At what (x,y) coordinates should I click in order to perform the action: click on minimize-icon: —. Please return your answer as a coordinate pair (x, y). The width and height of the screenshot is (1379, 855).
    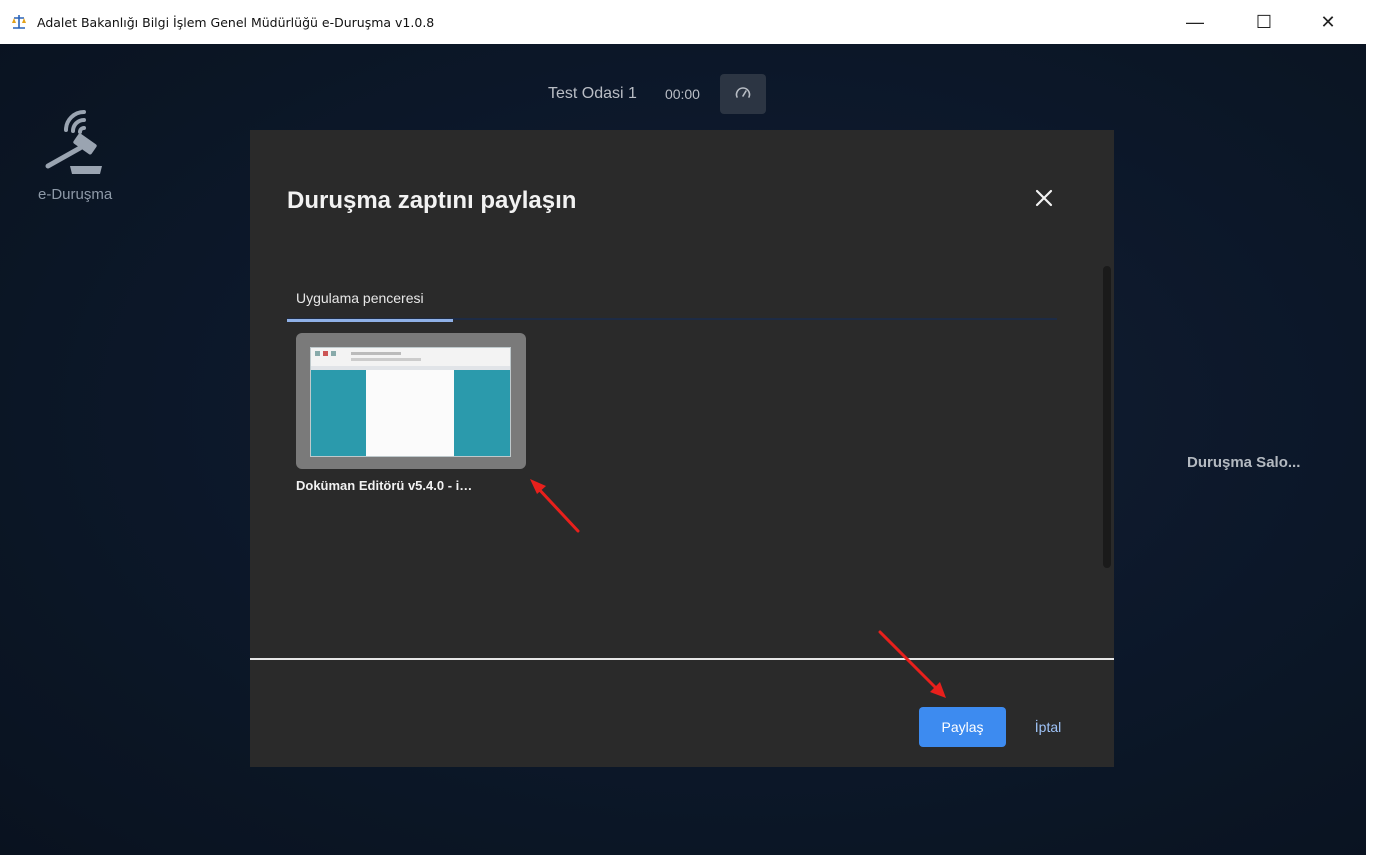
    Looking at the image, I should click on (1195, 21).